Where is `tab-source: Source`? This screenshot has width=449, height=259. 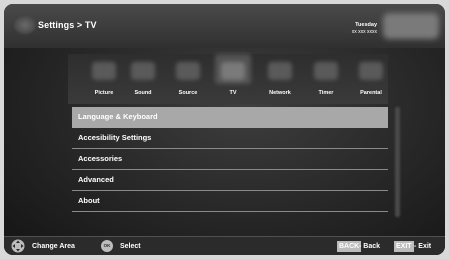 tab-source: Source is located at coordinates (188, 82).